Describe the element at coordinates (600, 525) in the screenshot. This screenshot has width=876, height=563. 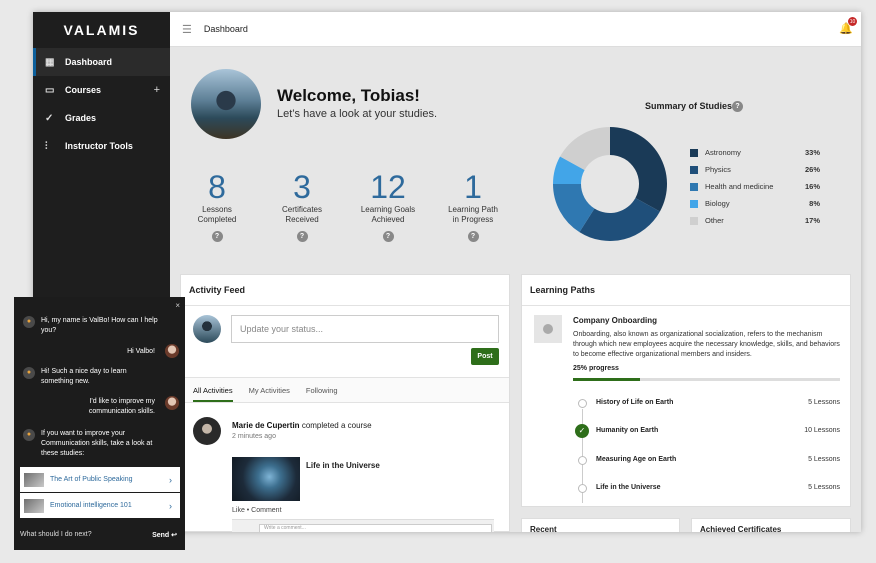
I see `recent-card: Recent` at that location.